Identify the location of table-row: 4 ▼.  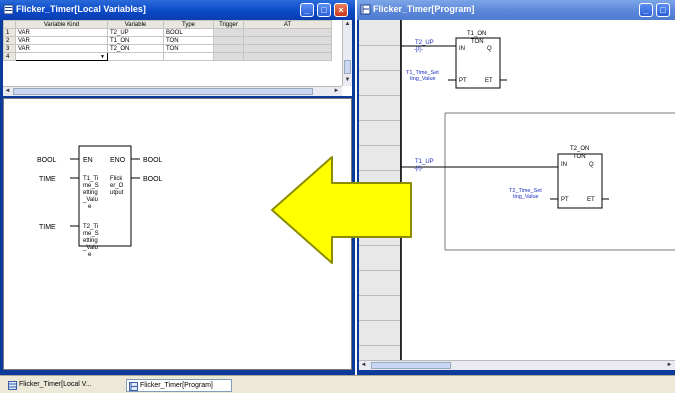
(167, 56).